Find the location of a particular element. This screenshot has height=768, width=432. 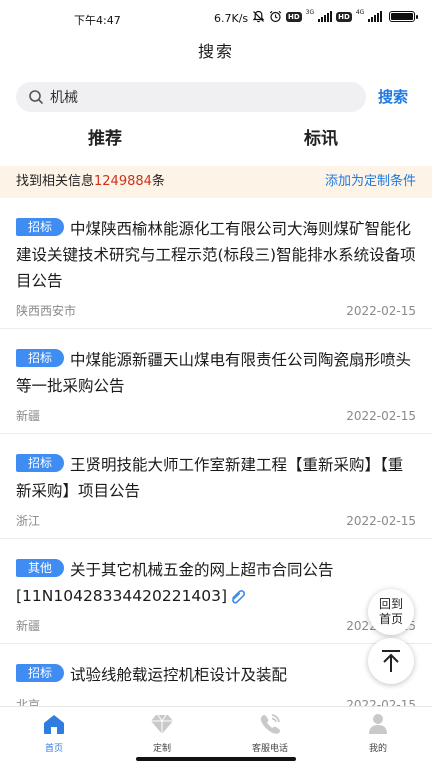

page-title: 搜索 is located at coordinates (215, 51).